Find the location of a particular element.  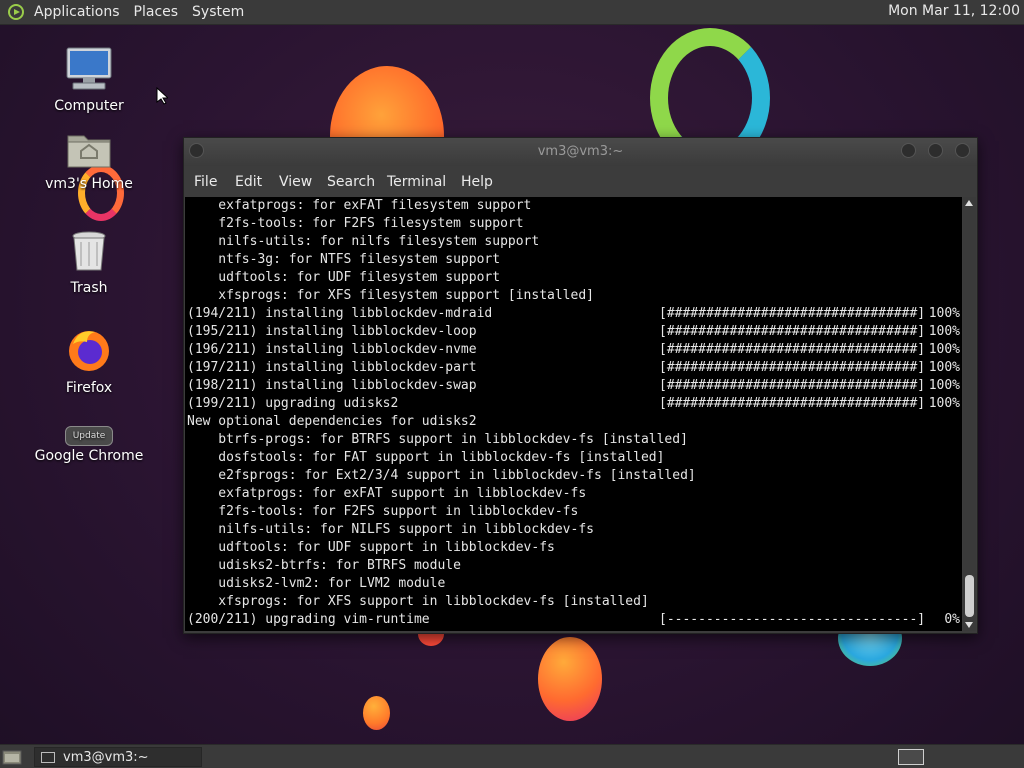

desktop-icon-label: Computer is located at coordinates (89, 106).